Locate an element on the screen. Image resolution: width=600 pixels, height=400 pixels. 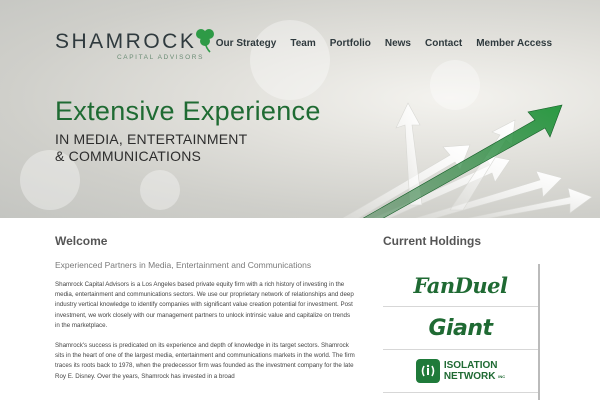
holding-giant: Giant is located at coordinates (460, 328).